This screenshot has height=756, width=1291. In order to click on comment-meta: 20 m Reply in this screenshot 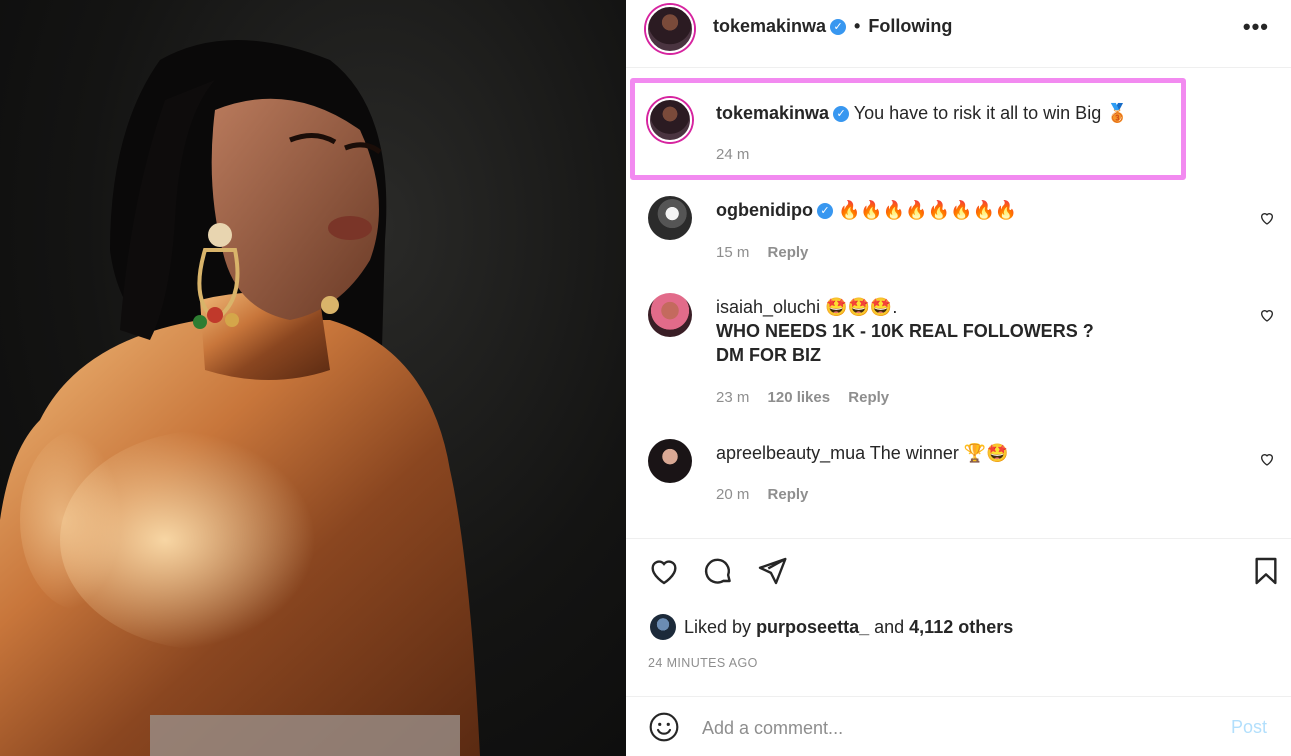, I will do `click(769, 494)`.